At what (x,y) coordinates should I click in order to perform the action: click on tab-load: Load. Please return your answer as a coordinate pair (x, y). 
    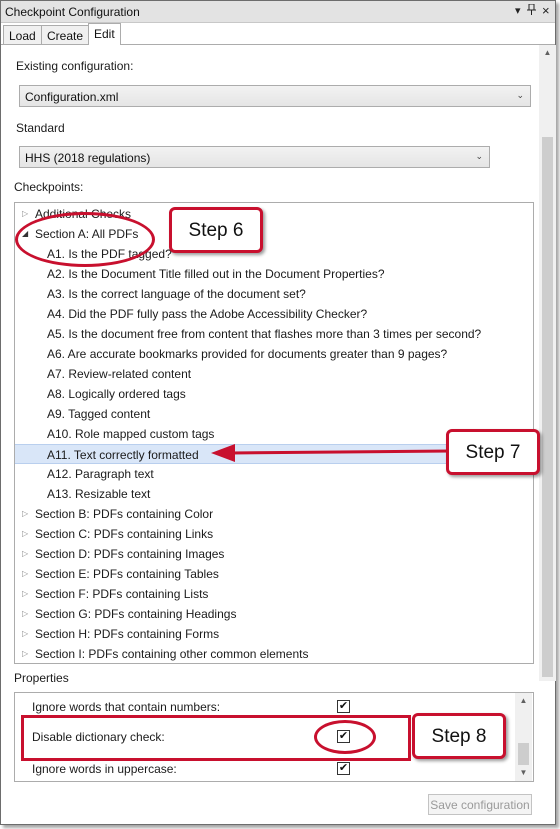
    Looking at the image, I should click on (22, 35).